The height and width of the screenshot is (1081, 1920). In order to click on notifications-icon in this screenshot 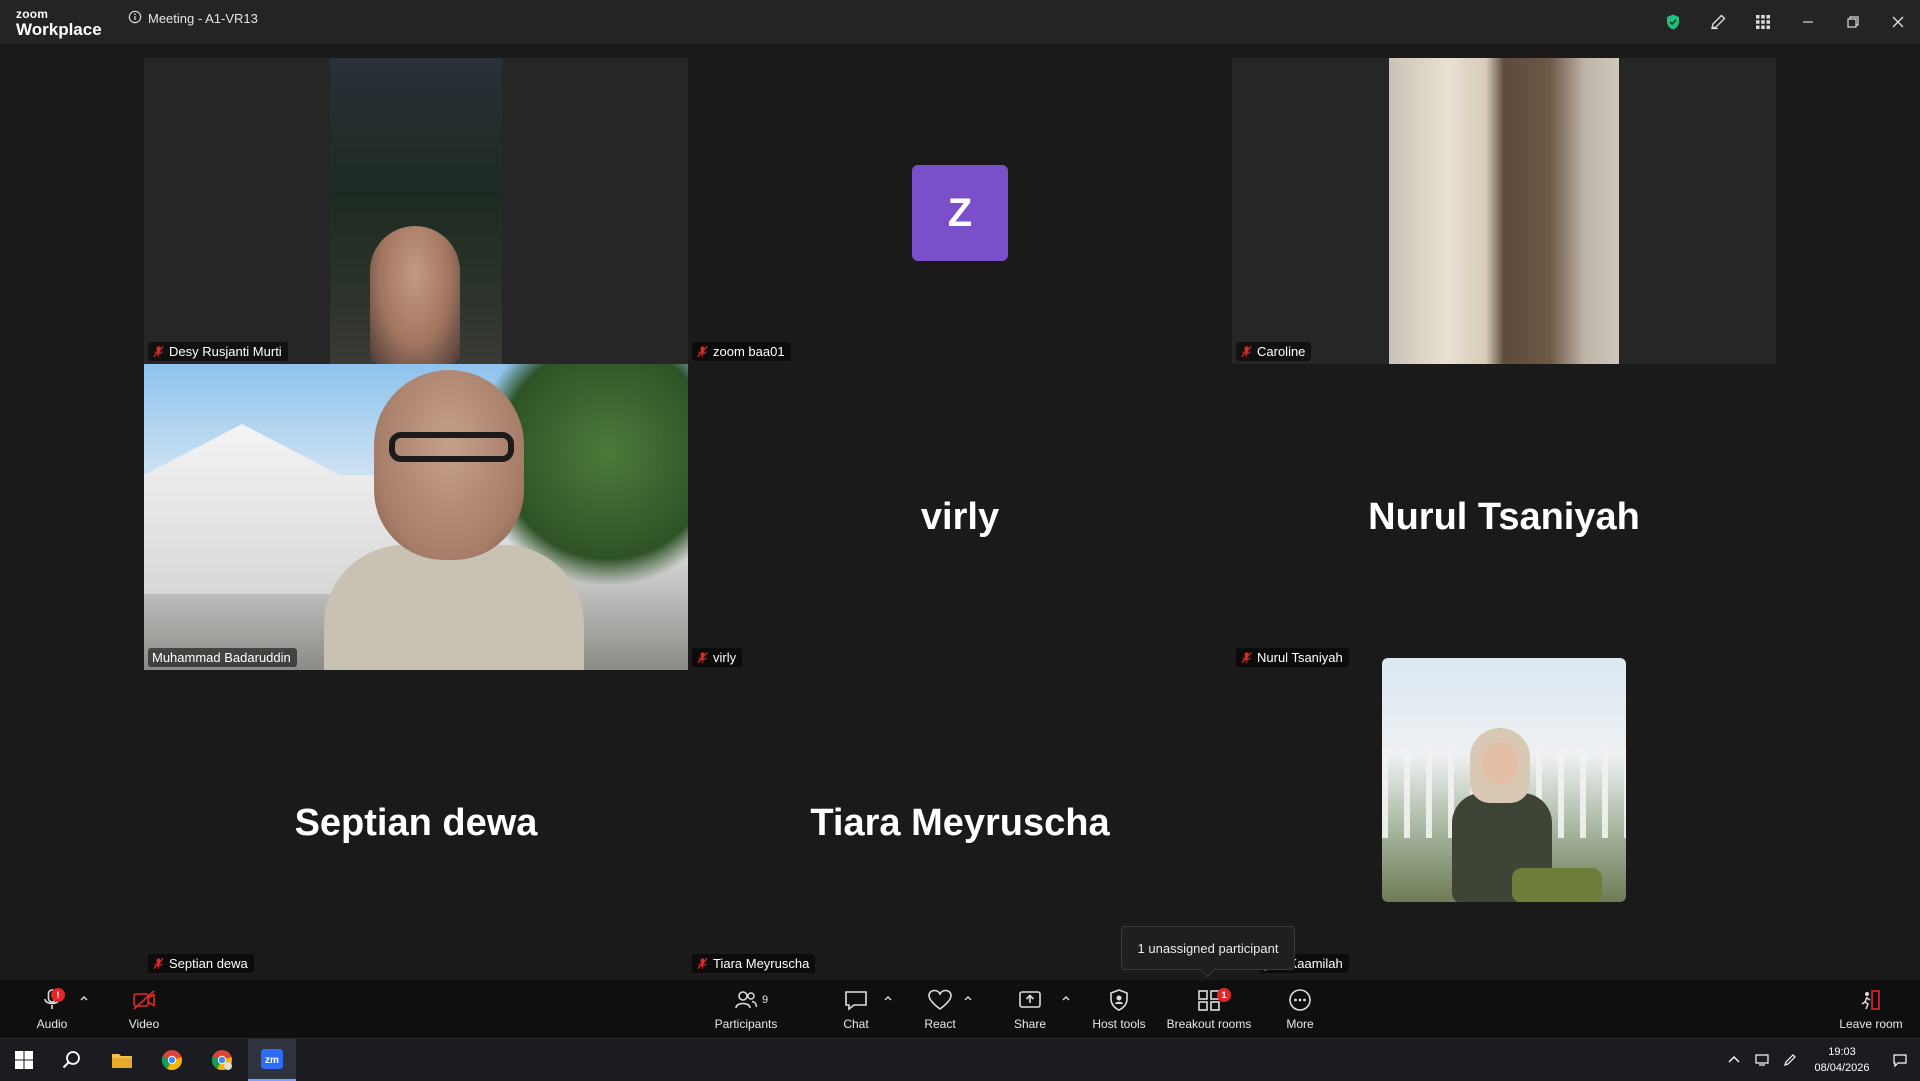, I will do `click(1900, 1060)`.